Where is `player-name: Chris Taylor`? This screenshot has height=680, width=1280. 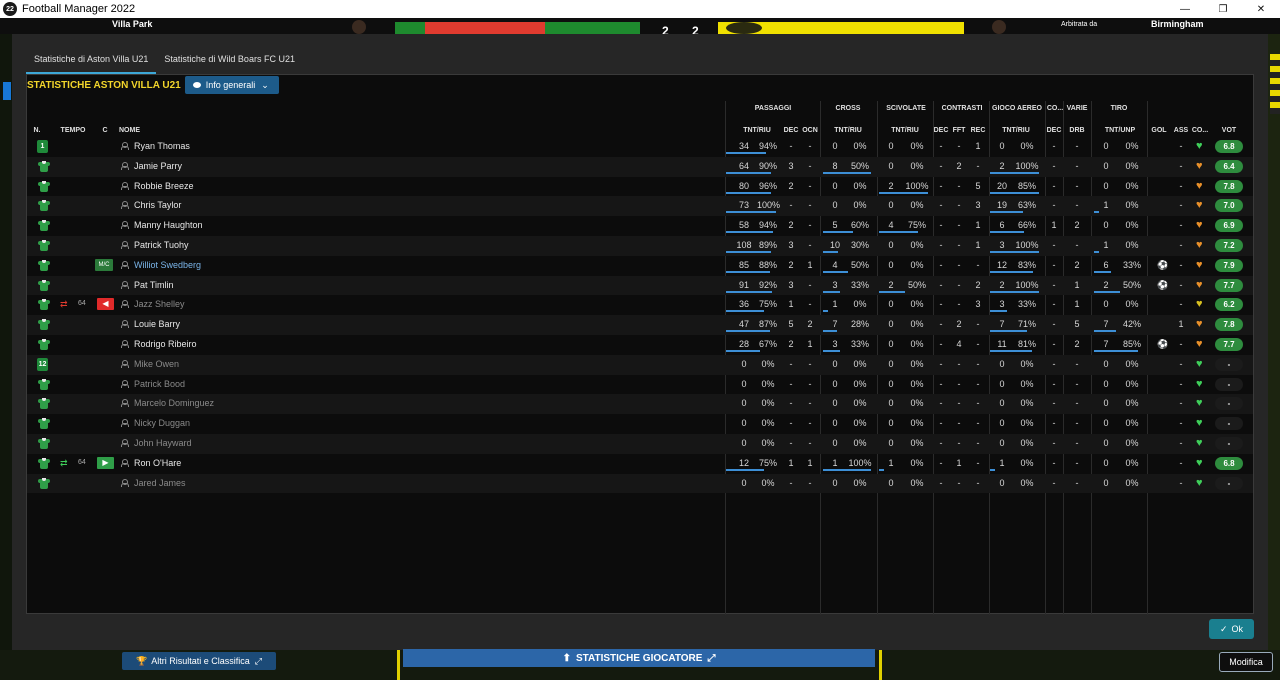
player-name: Chris Taylor is located at coordinates (157, 205).